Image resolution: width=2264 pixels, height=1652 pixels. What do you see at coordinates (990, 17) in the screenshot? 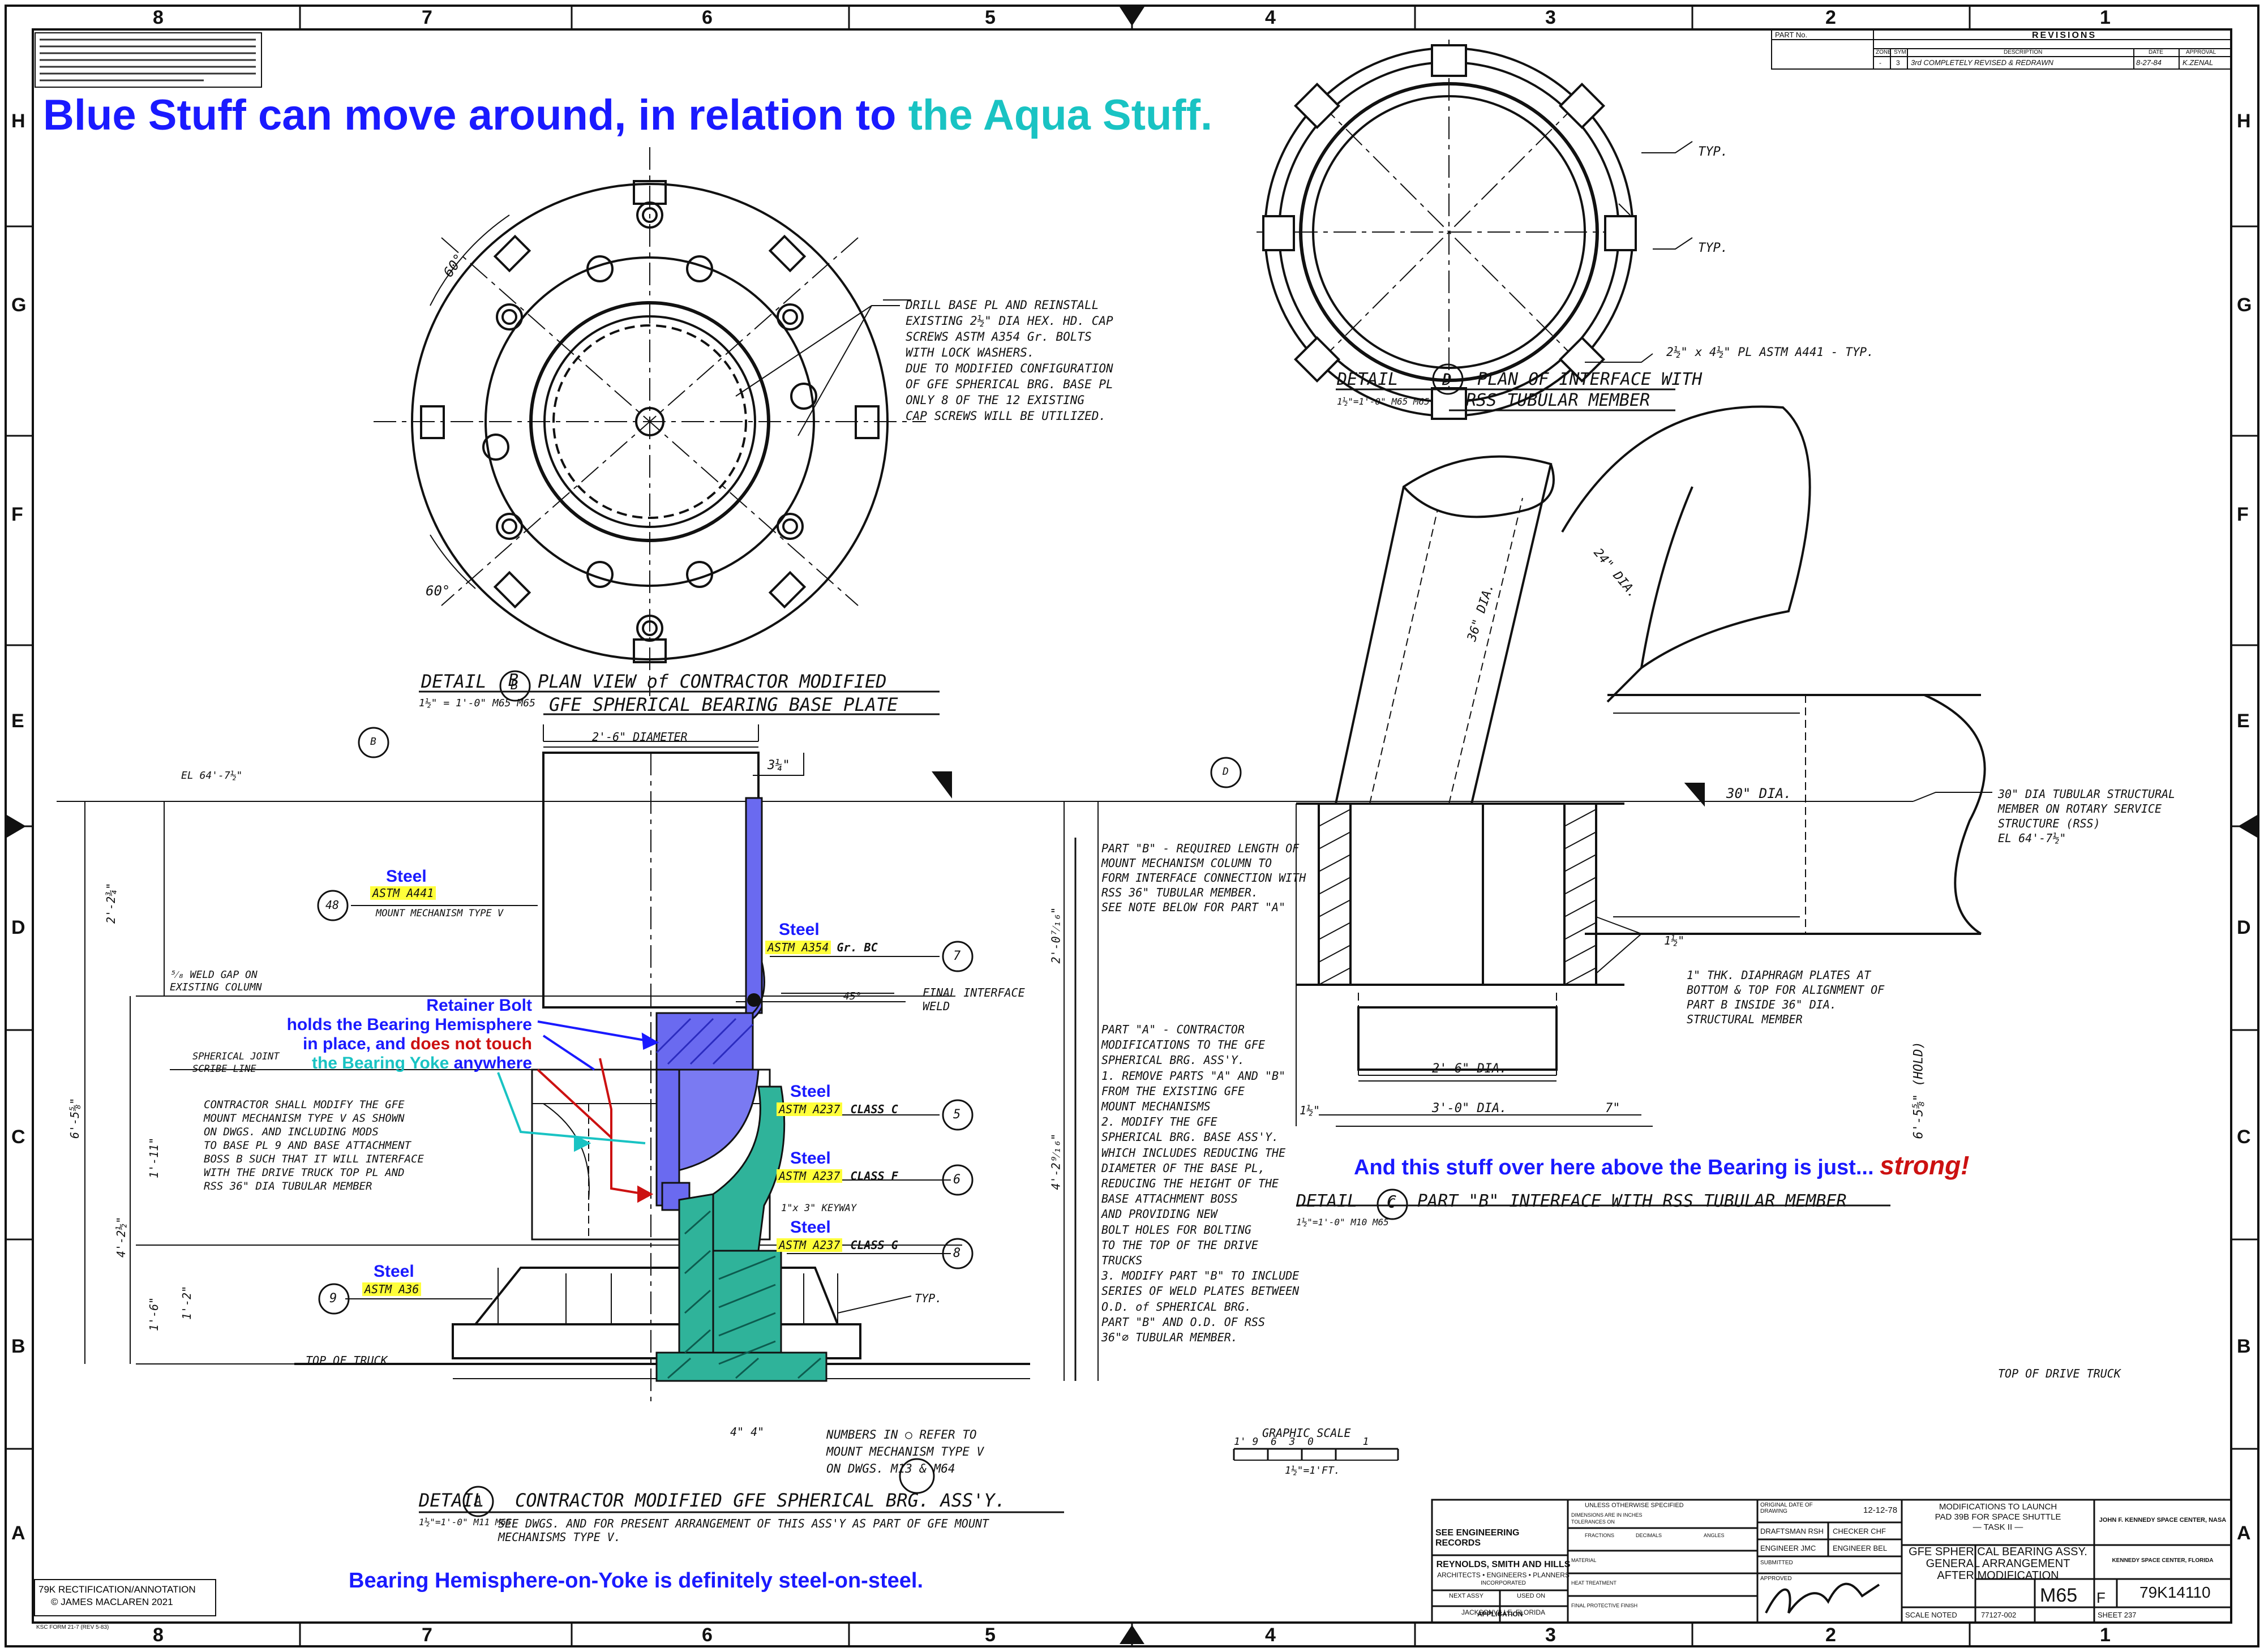
I see `zone-col-5-top: 5` at bounding box center [990, 17].